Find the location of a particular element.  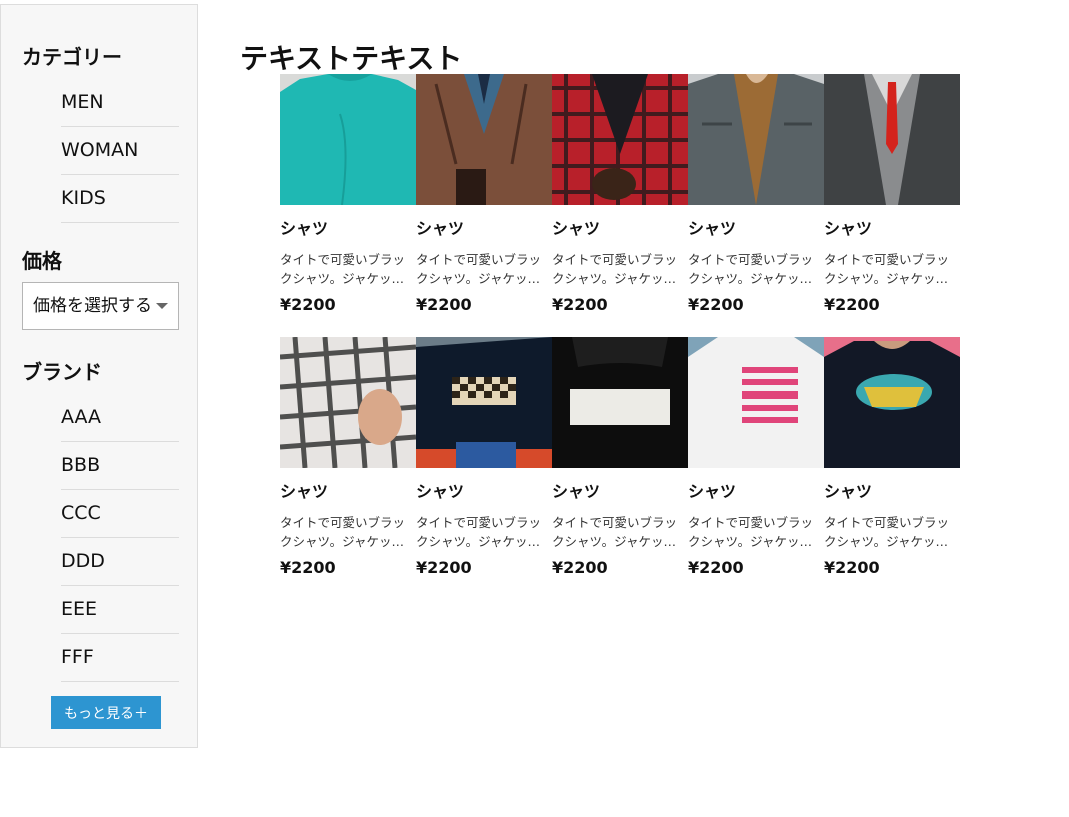

checker-tshirt-photo is located at coordinates (484, 402).